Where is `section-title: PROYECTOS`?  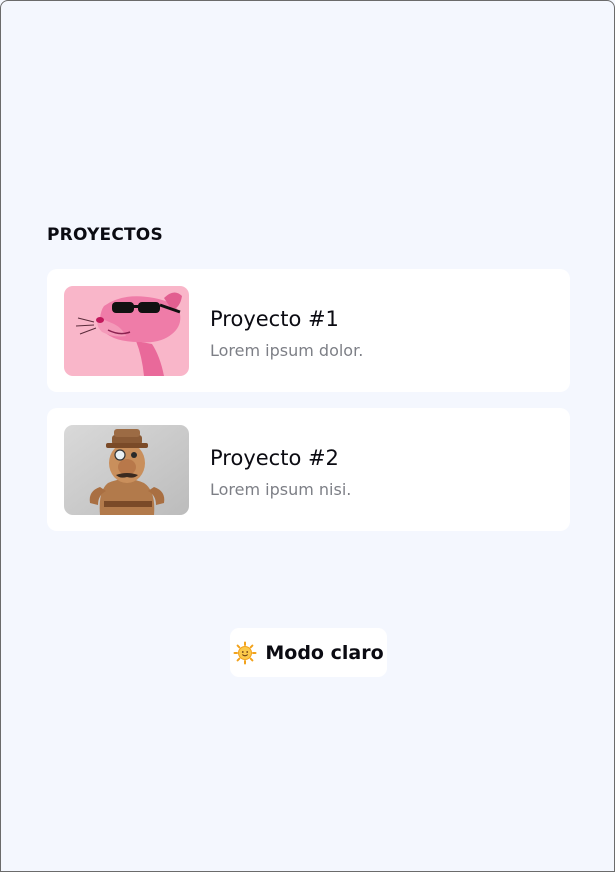 section-title: PROYECTOS is located at coordinates (105, 235).